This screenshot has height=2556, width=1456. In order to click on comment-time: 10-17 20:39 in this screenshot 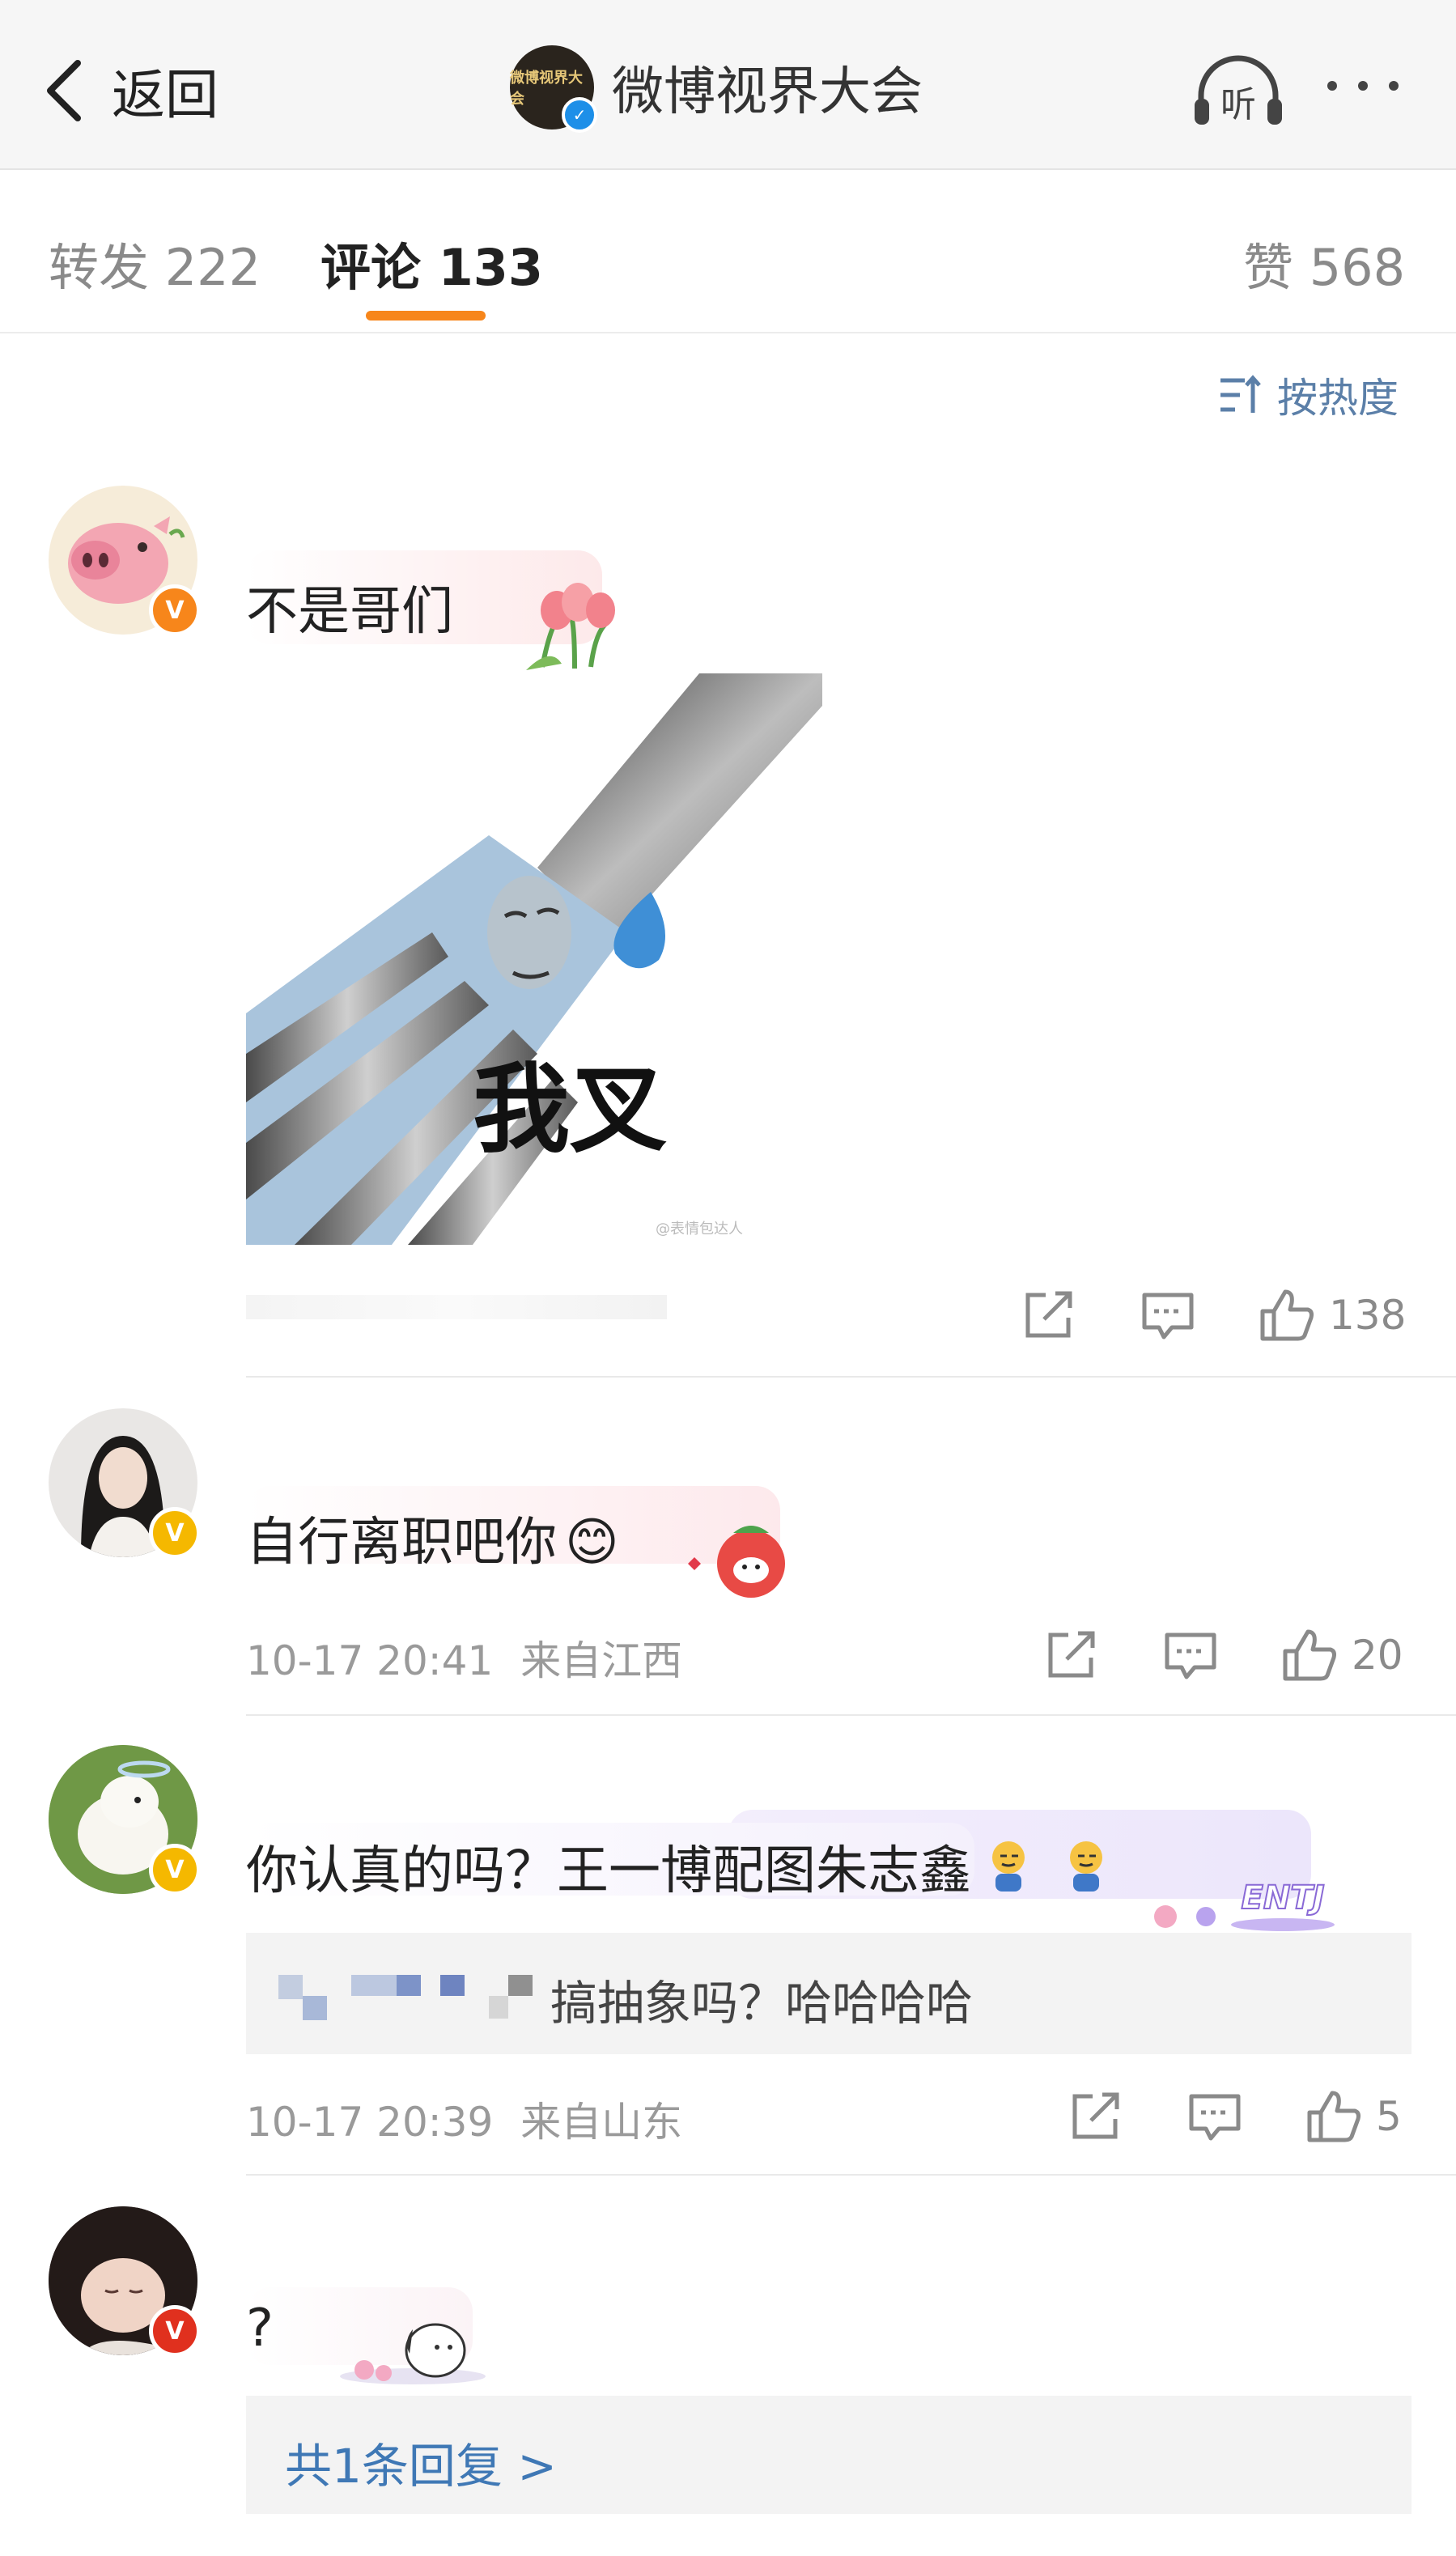, I will do `click(370, 2122)`.